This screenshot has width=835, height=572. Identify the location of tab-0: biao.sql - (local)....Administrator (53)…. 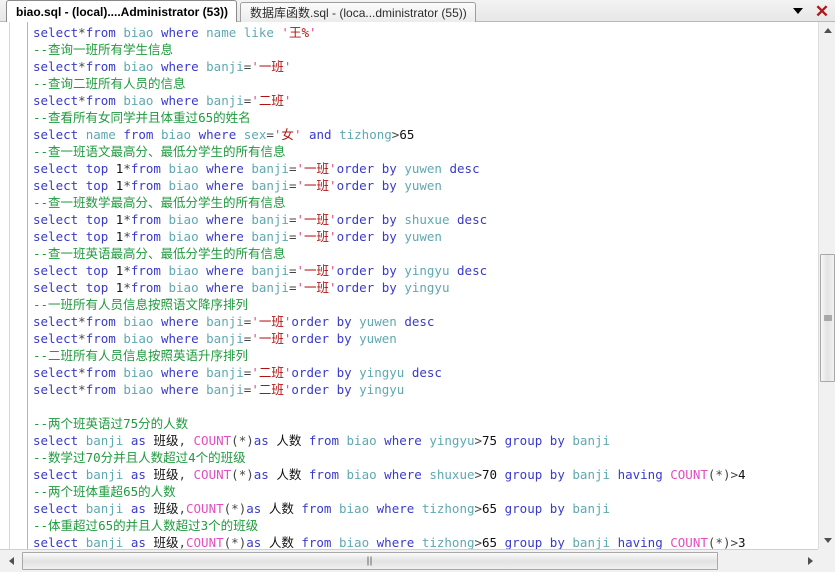
(122, 11).